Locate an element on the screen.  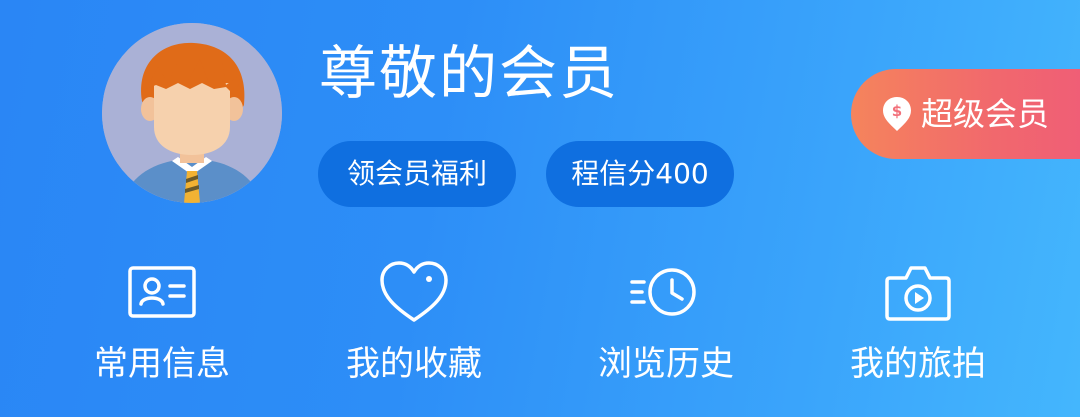
history-clock-icon is located at coordinates (663, 292).